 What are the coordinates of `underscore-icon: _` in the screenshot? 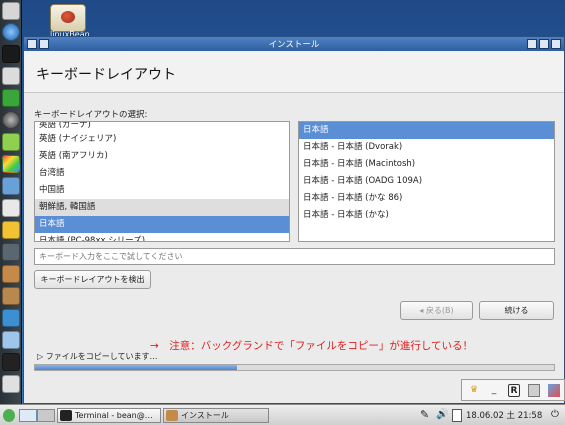 It's located at (494, 390).